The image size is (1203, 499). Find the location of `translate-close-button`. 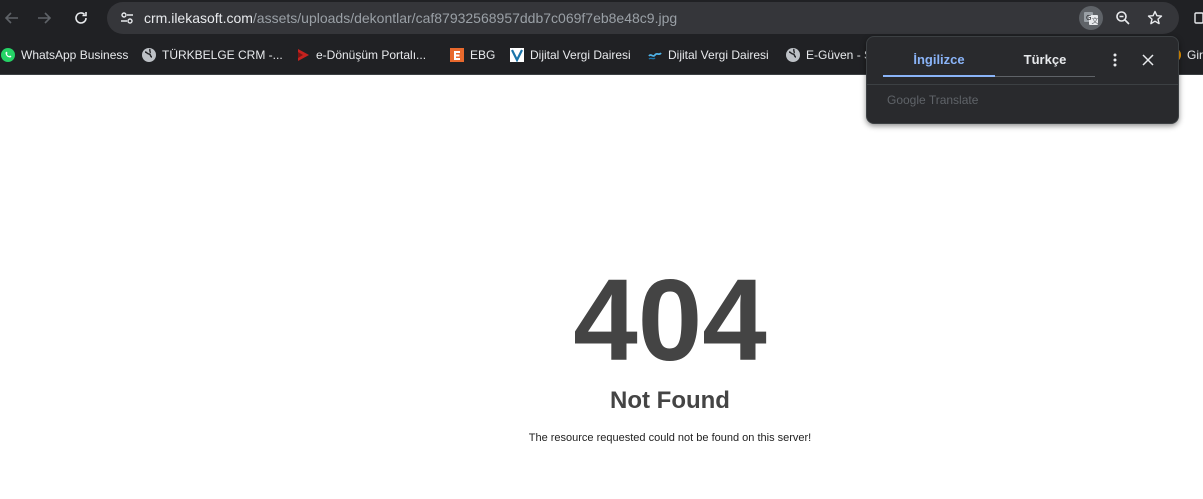

translate-close-button is located at coordinates (1148, 60).